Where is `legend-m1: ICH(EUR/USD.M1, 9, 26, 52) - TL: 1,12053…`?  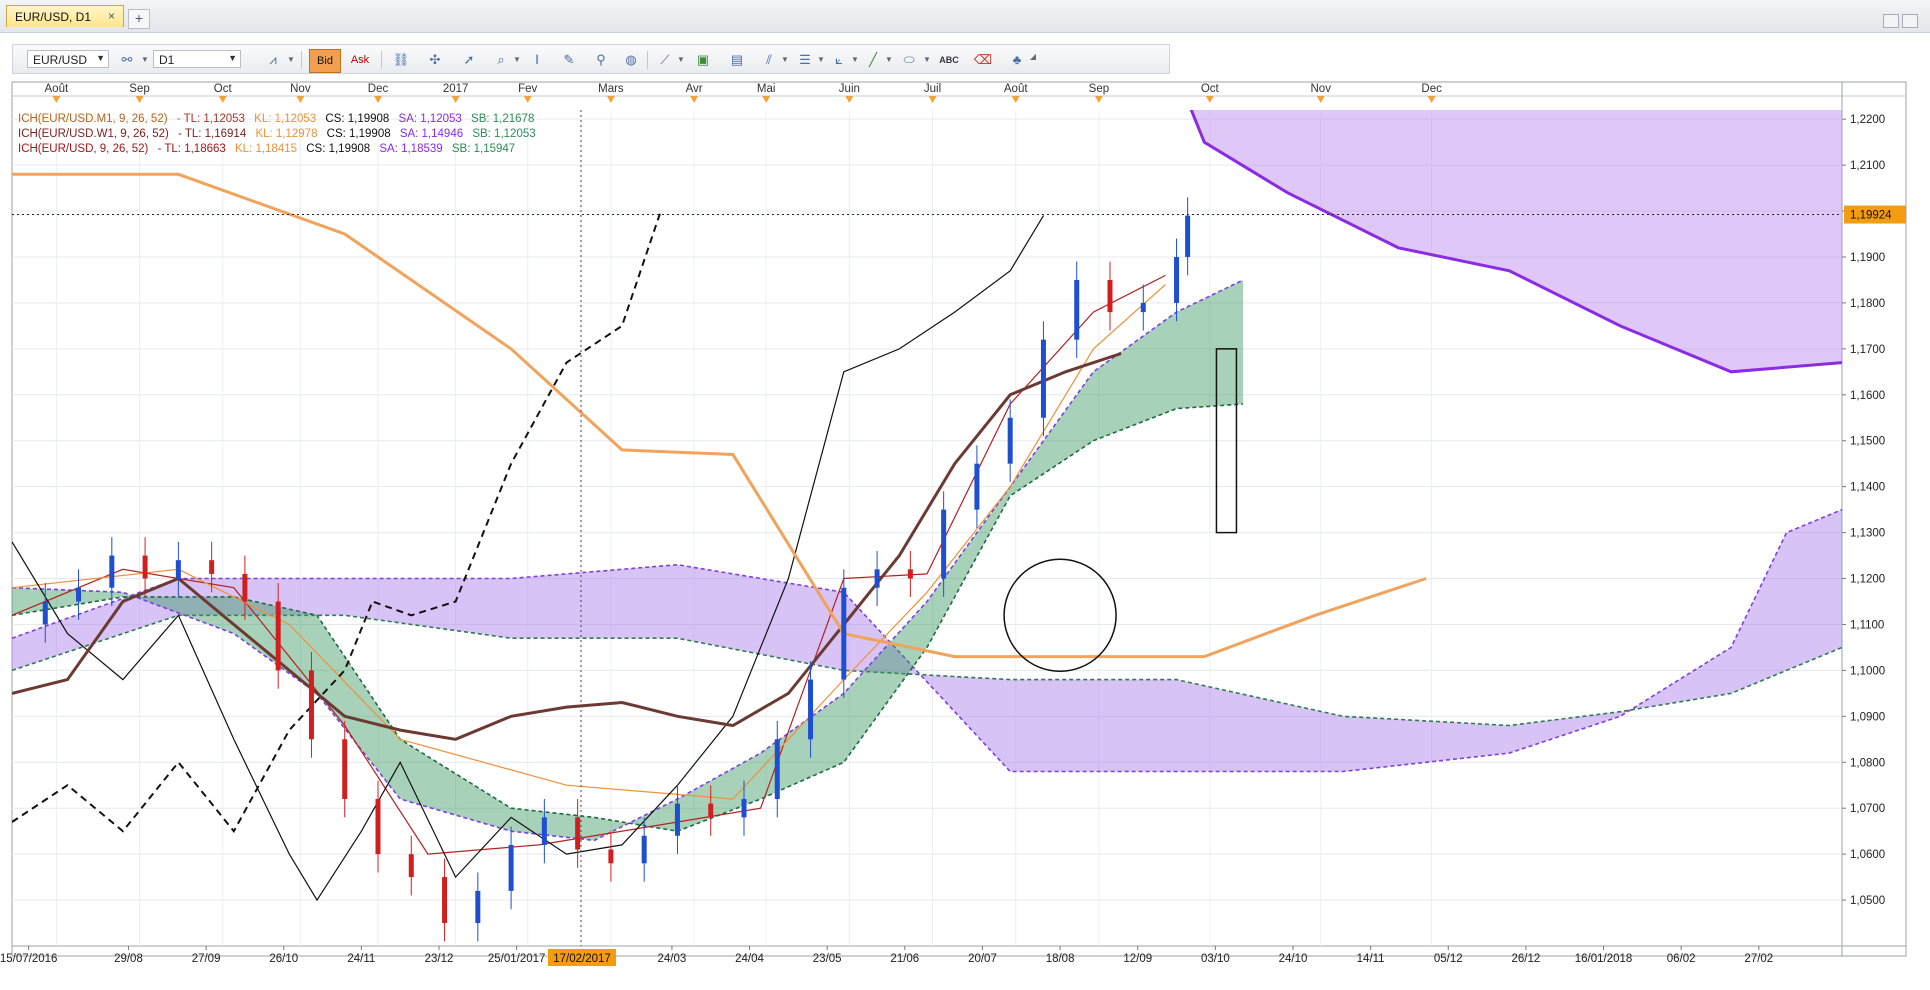
legend-m1: ICH(EUR/USD.M1, 9, 26, 52) - TL: 1,12053… is located at coordinates (276, 119).